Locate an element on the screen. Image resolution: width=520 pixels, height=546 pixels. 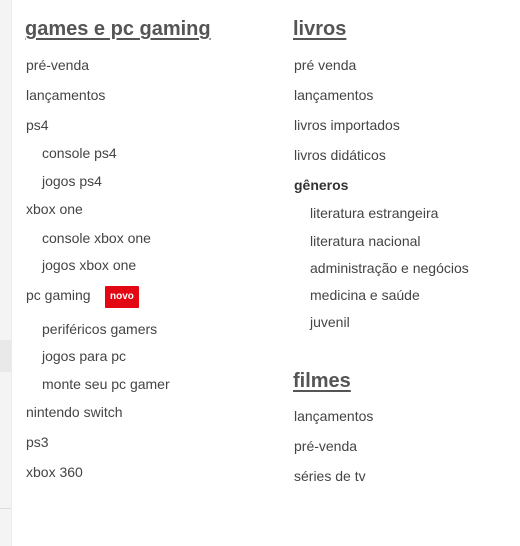
new-badge: novo is located at coordinates (122, 297).